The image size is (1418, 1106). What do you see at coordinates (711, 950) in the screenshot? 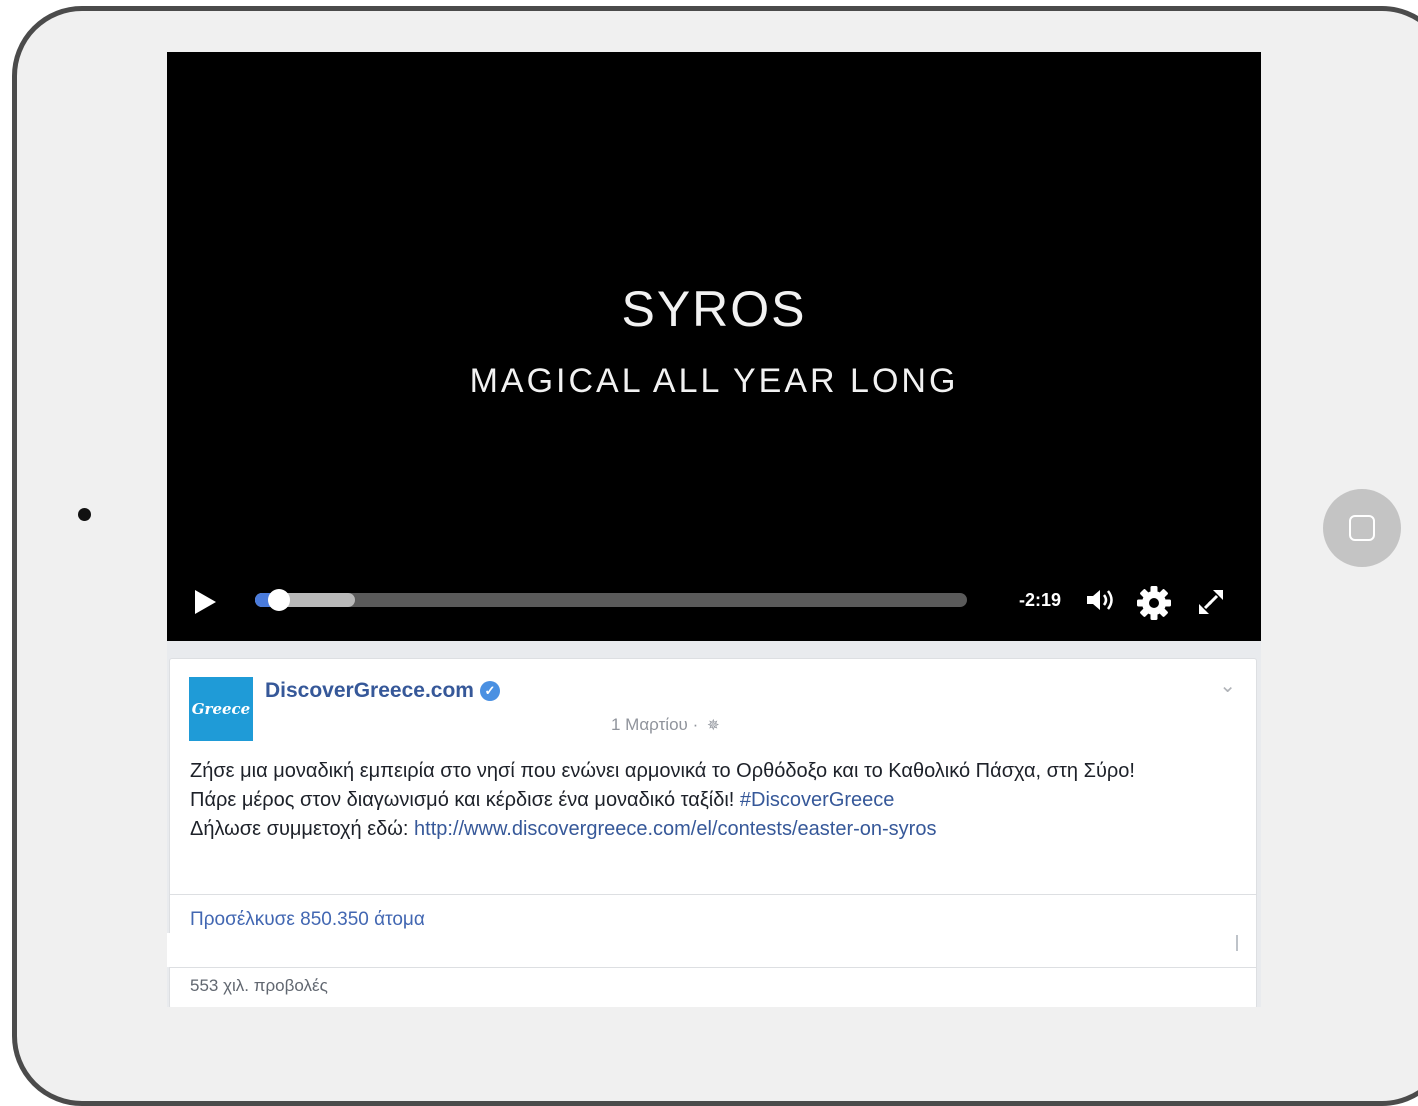
I see `reach-overlay` at bounding box center [711, 950].